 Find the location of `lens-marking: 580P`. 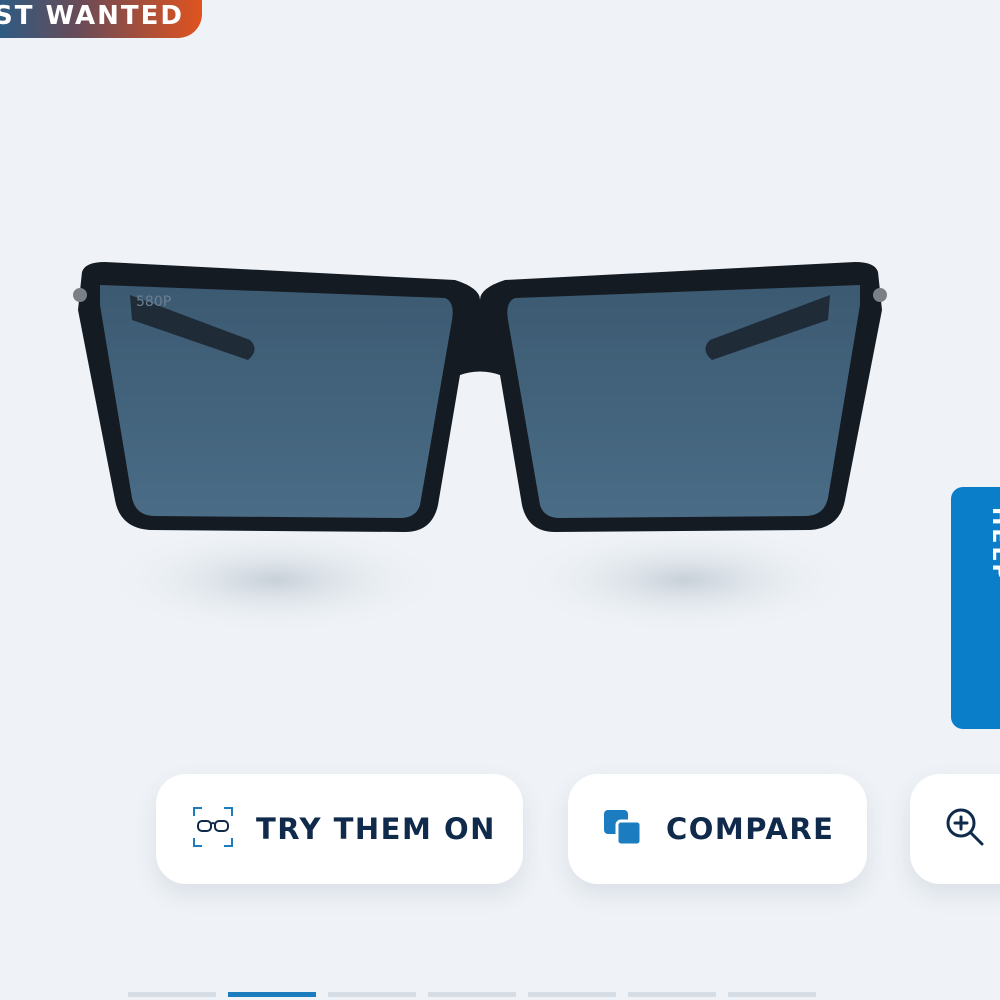

lens-marking: 580P is located at coordinates (153, 302).